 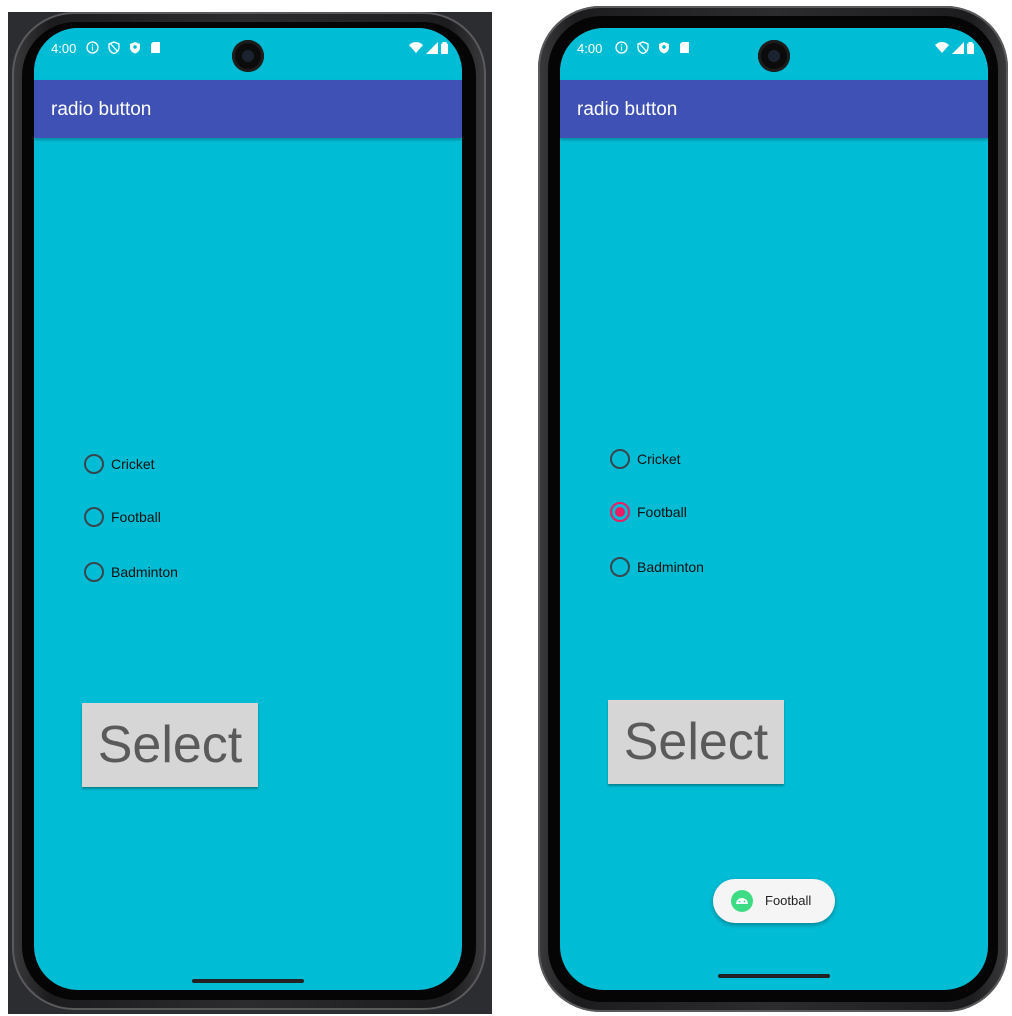 I want to click on toast-message: Football, so click(x=774, y=901).